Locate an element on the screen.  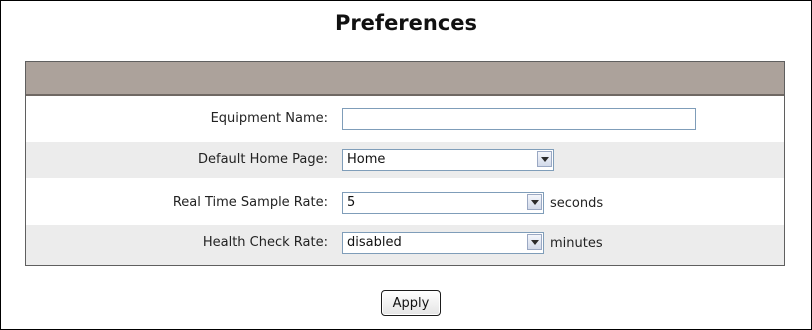
apply-button: Apply is located at coordinates (411, 303).